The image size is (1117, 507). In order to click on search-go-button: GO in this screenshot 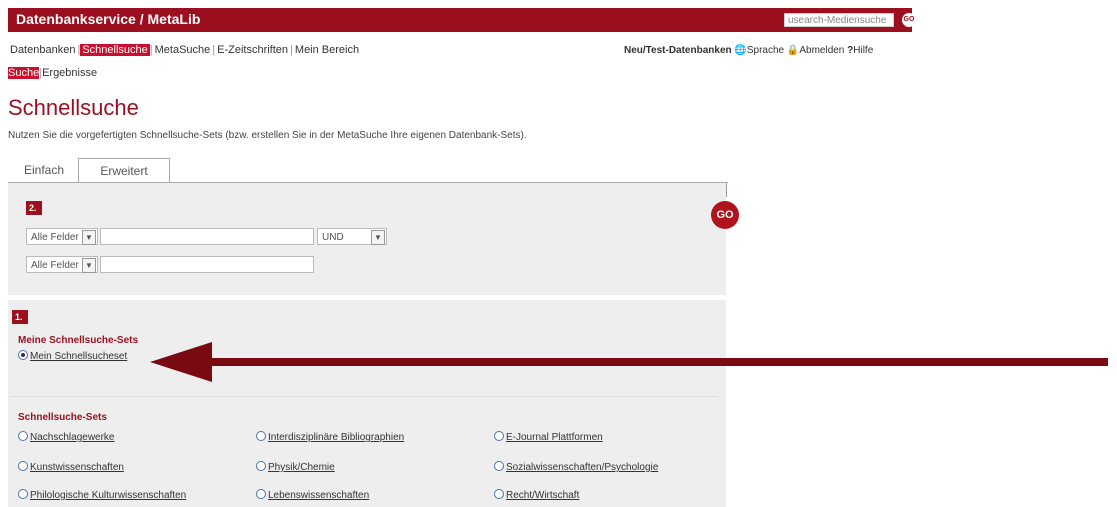, I will do `click(909, 20)`.